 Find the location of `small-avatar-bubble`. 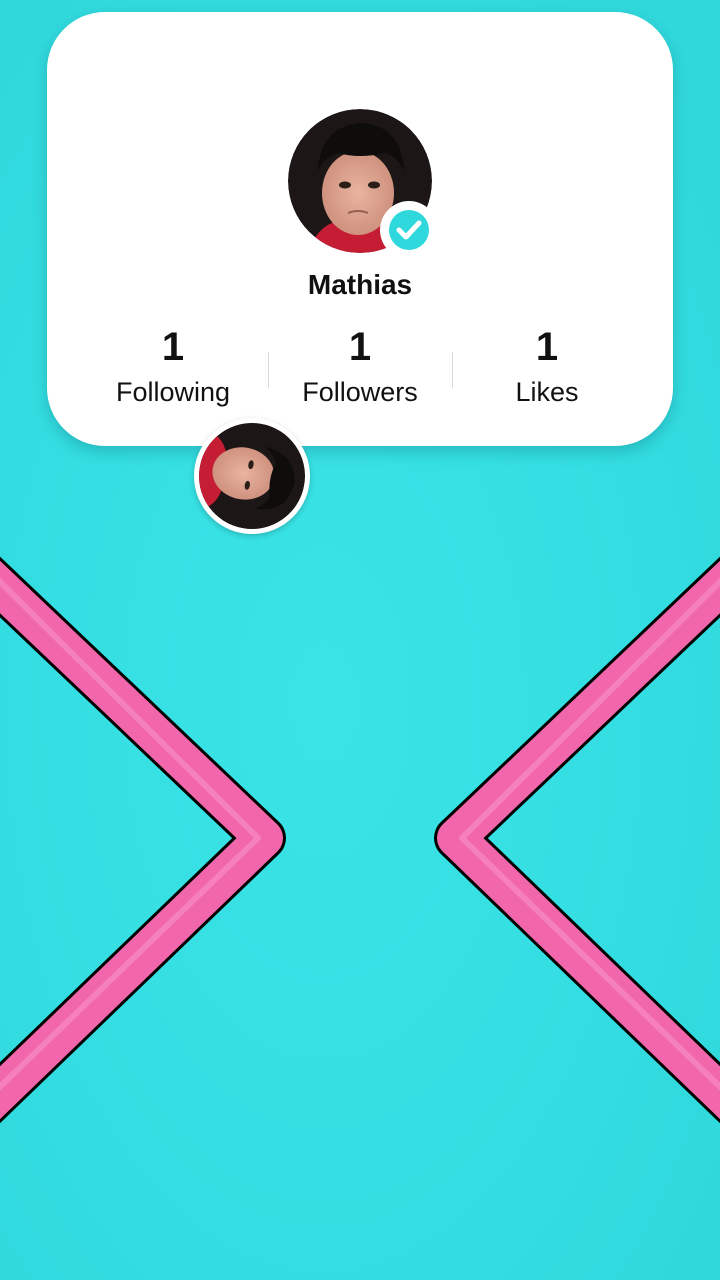

small-avatar-bubble is located at coordinates (252, 476).